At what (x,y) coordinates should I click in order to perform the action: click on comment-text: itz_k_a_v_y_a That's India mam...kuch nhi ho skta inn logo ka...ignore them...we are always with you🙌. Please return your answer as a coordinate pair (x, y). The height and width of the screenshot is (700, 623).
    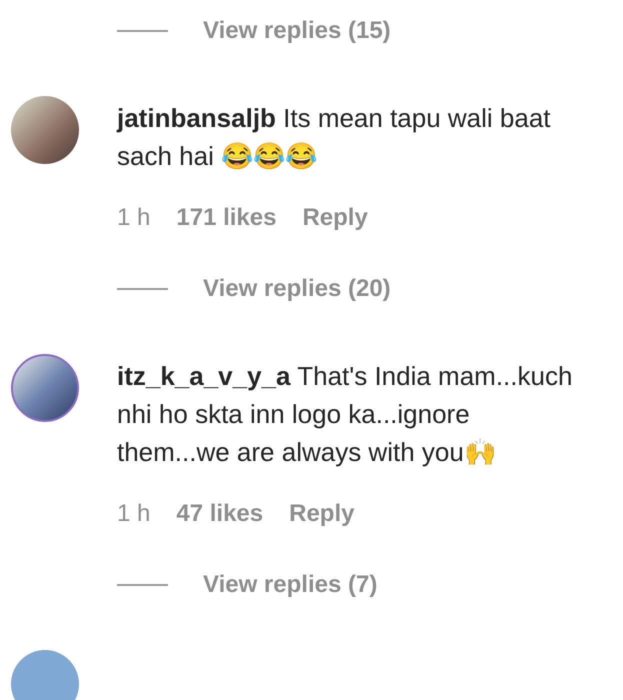
    Looking at the image, I should click on (345, 414).